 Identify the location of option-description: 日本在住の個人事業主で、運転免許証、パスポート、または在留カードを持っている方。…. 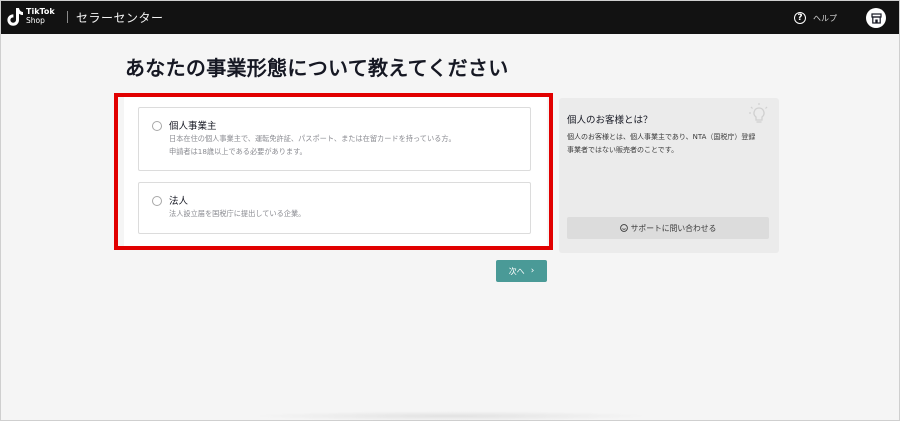
(312, 145).